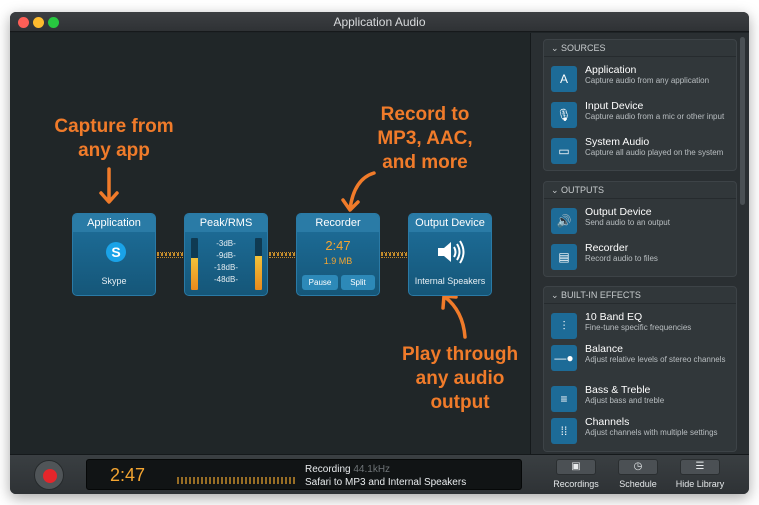 The width and height of the screenshot is (759, 505). I want to click on recorder-size: 1.9 MB, so click(338, 261).